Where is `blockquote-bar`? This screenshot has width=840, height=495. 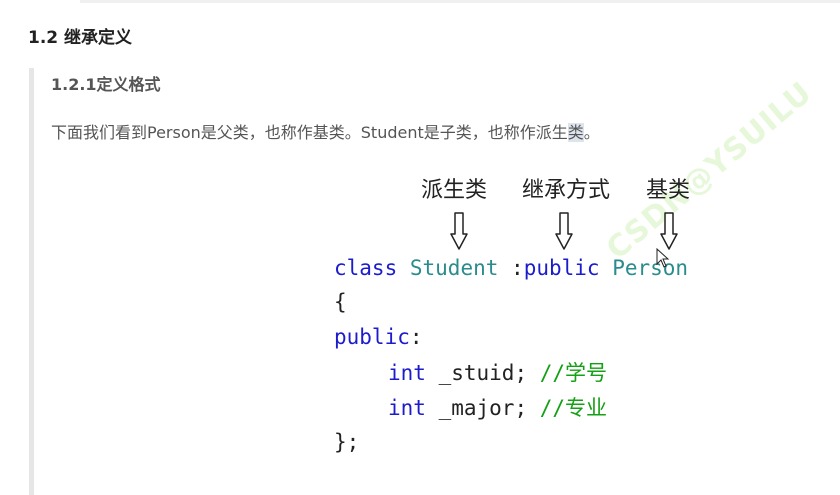
blockquote-bar is located at coordinates (31, 281).